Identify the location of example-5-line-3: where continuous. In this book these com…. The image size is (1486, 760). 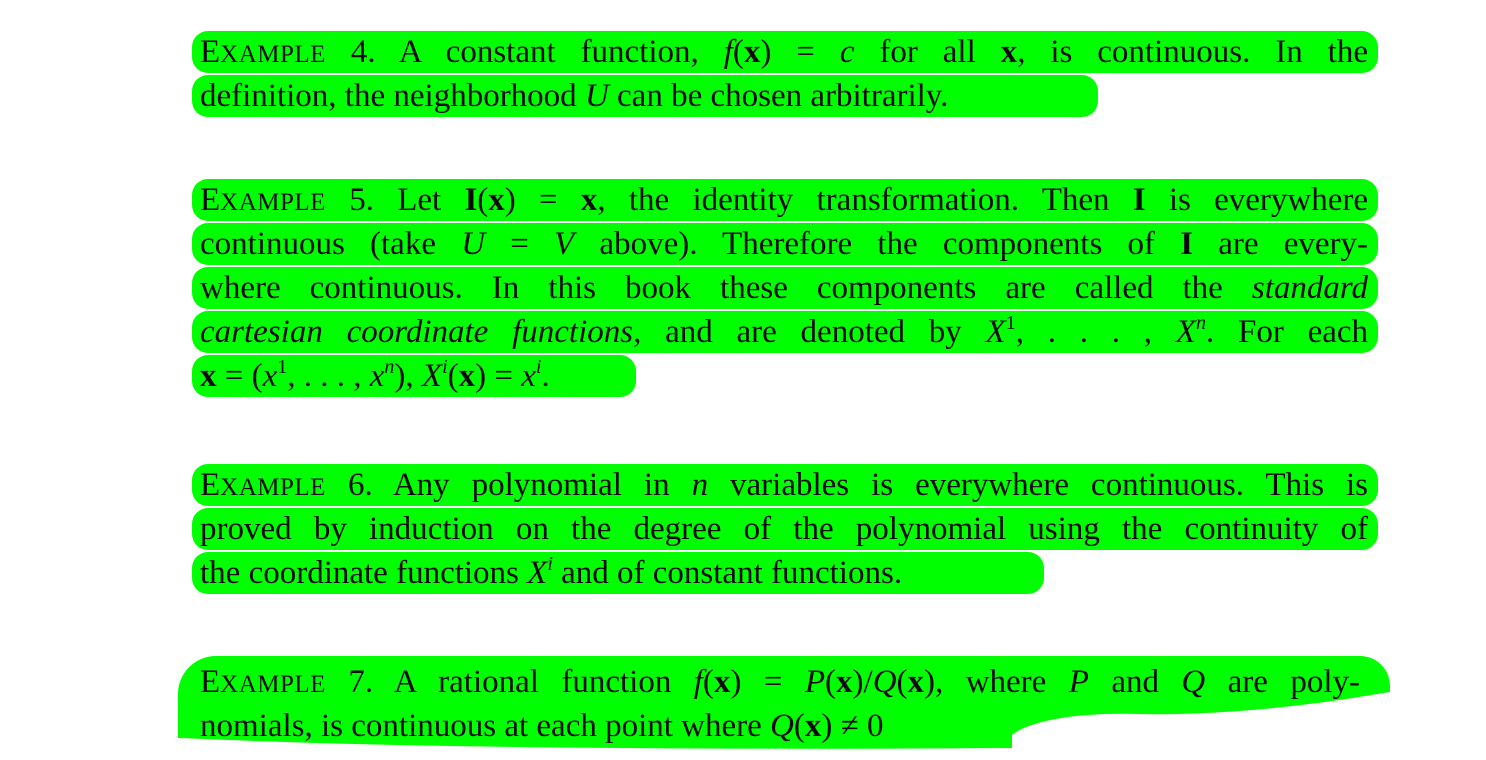
(785, 288).